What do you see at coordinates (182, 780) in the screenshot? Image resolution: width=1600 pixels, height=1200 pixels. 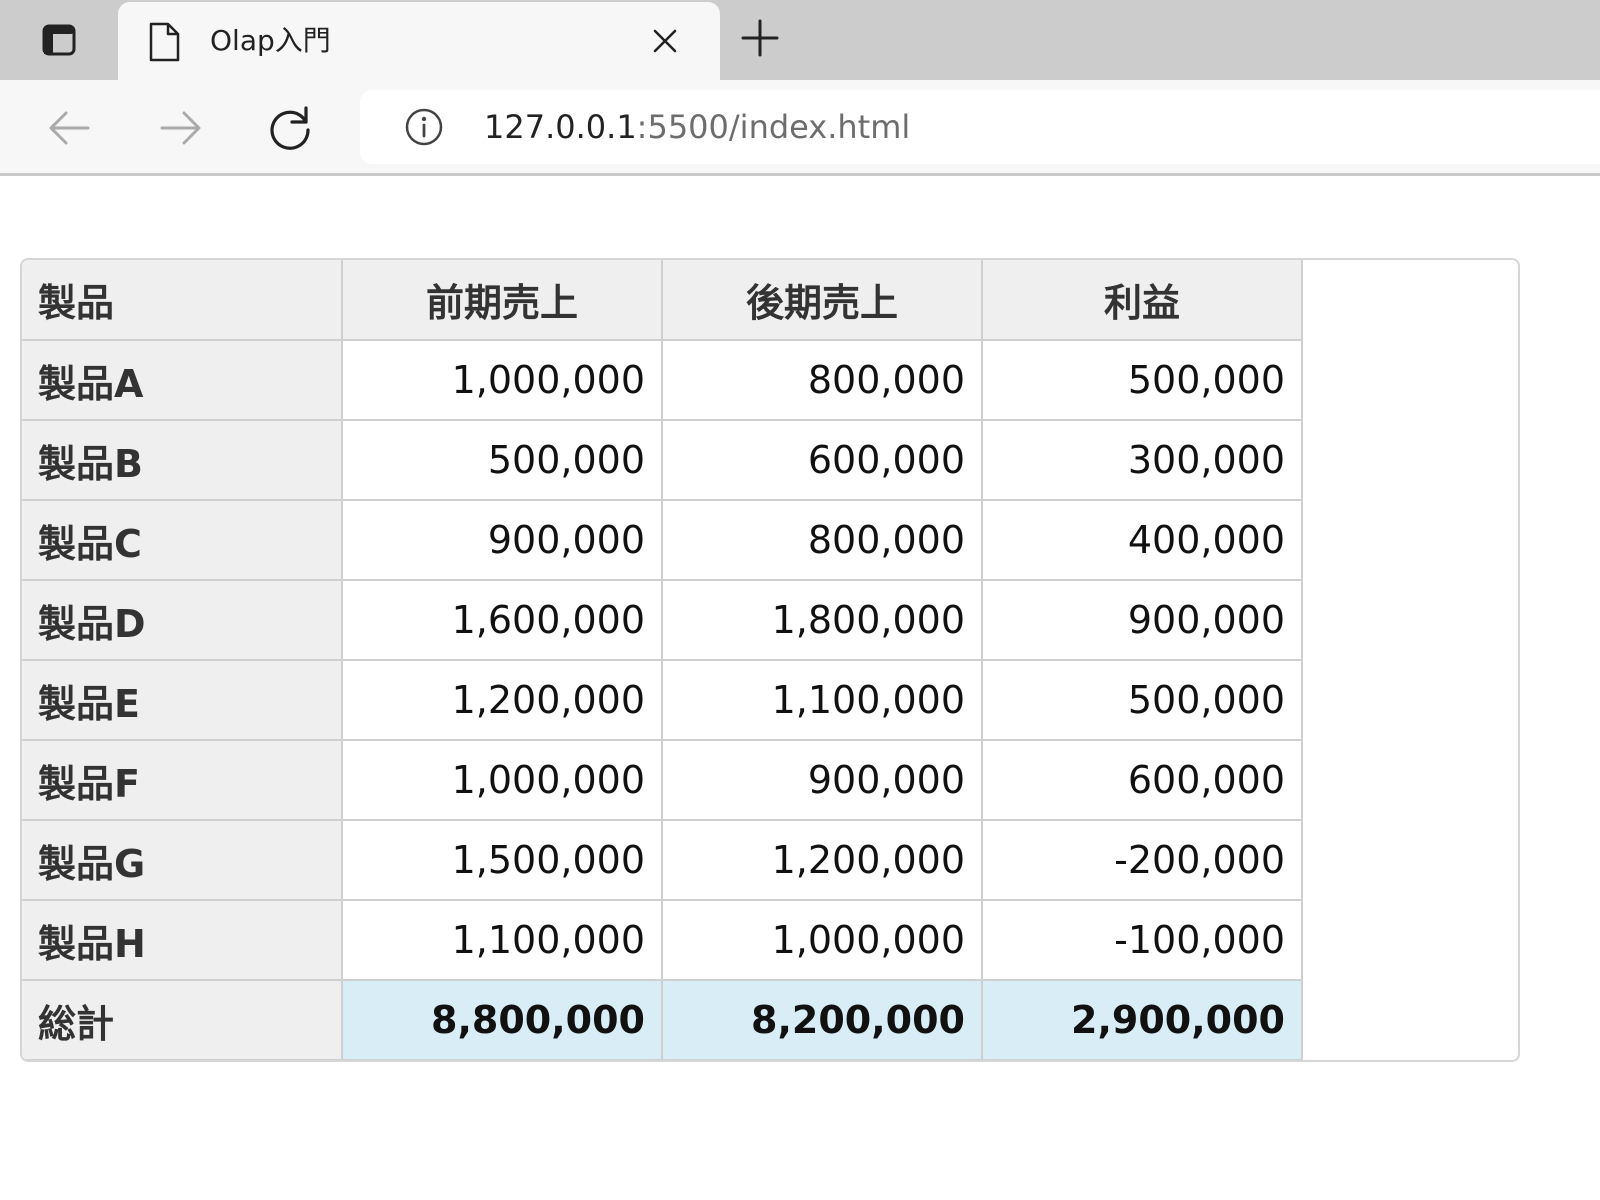 I see `row-header: 製品F` at bounding box center [182, 780].